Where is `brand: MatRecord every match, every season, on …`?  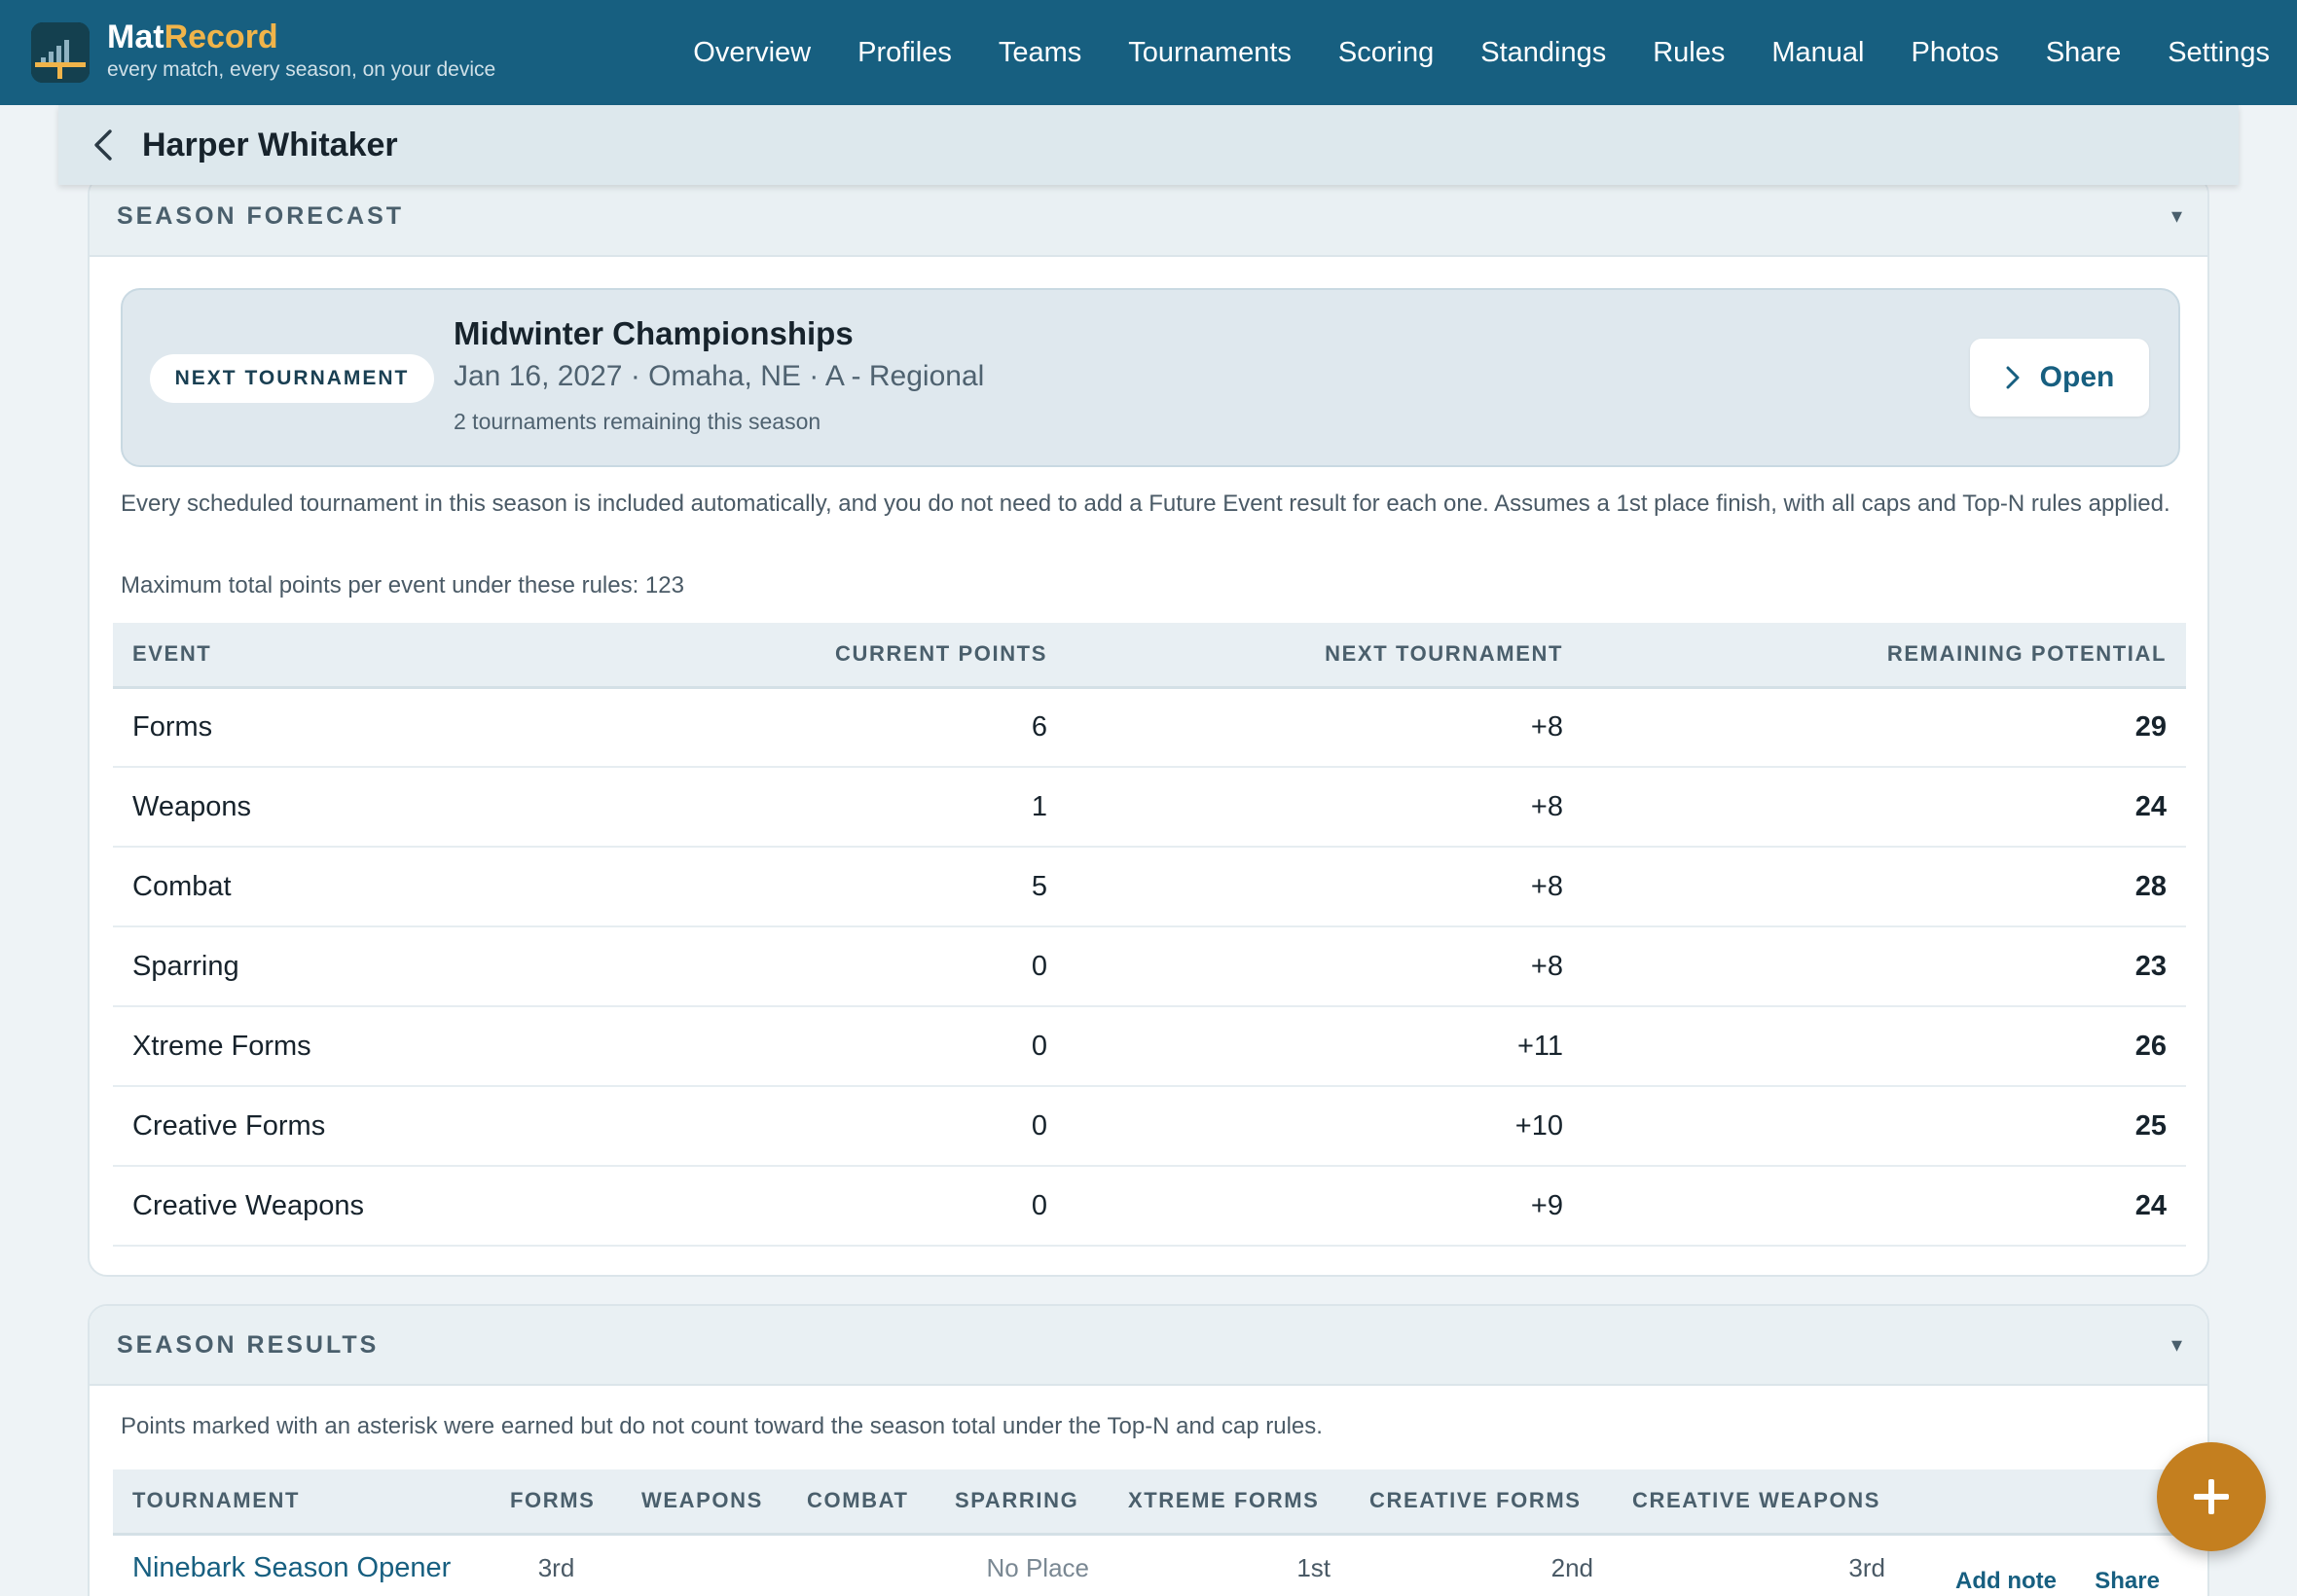
brand: MatRecord every match, every season, on … is located at coordinates (301, 51).